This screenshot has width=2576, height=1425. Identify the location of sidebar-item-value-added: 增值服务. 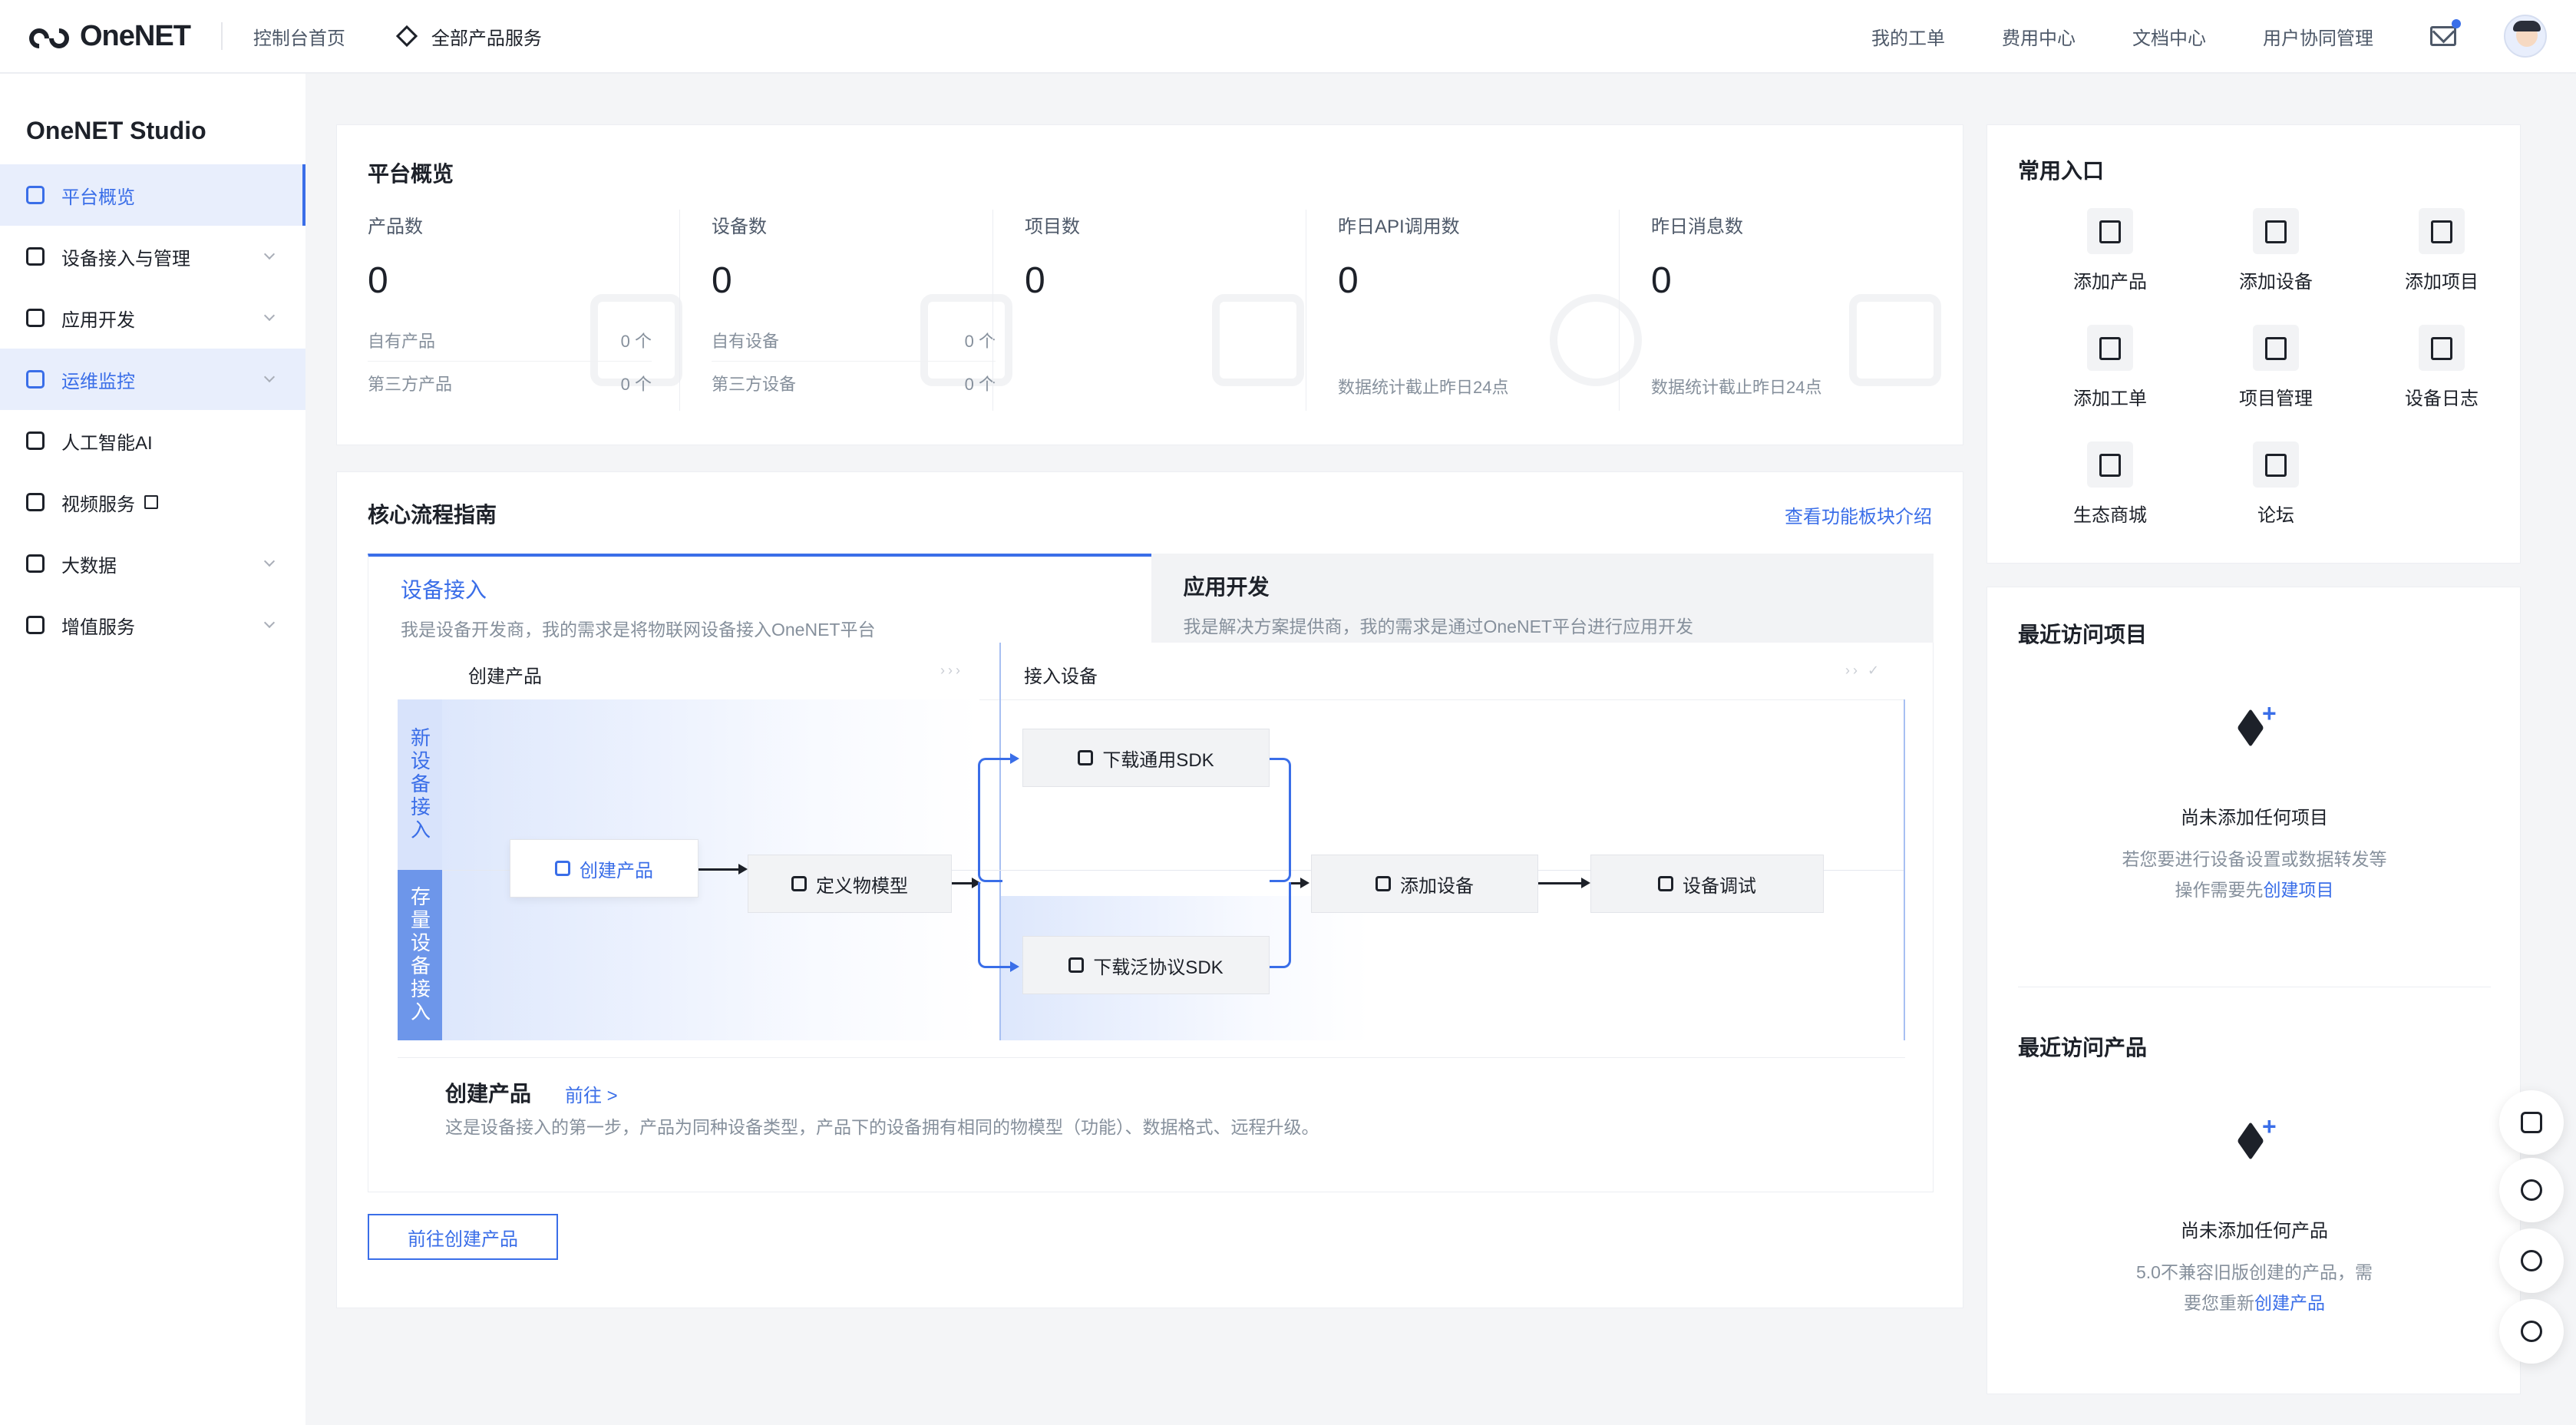
(152, 625).